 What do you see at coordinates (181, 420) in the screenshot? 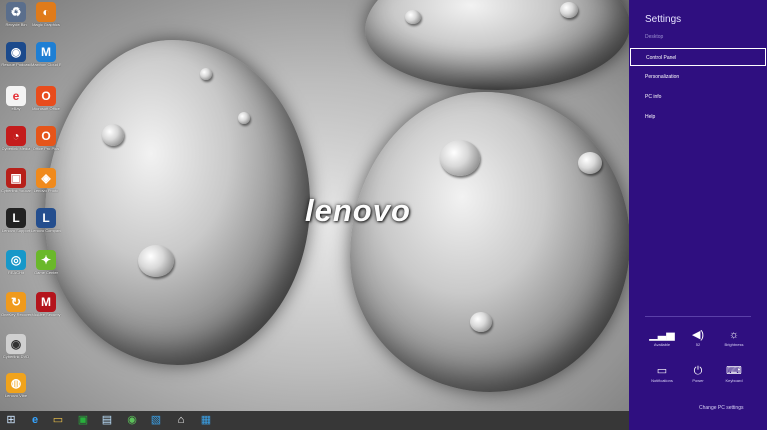
I see `home-icon: ⌂` at bounding box center [181, 420].